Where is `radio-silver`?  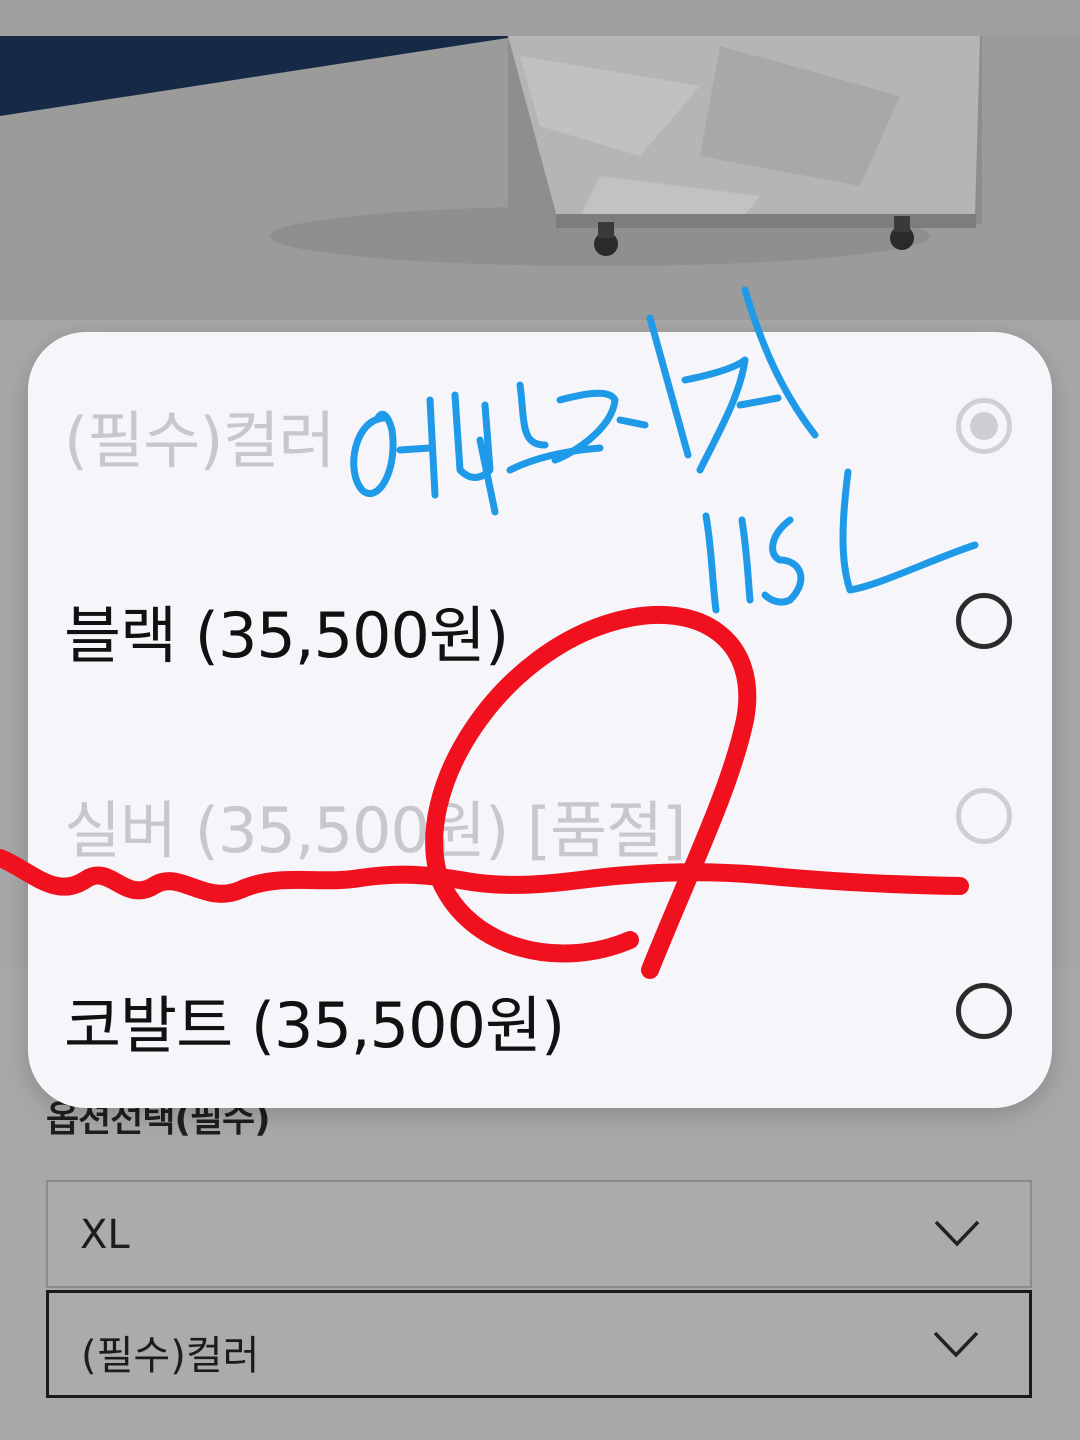
radio-silver is located at coordinates (984, 816).